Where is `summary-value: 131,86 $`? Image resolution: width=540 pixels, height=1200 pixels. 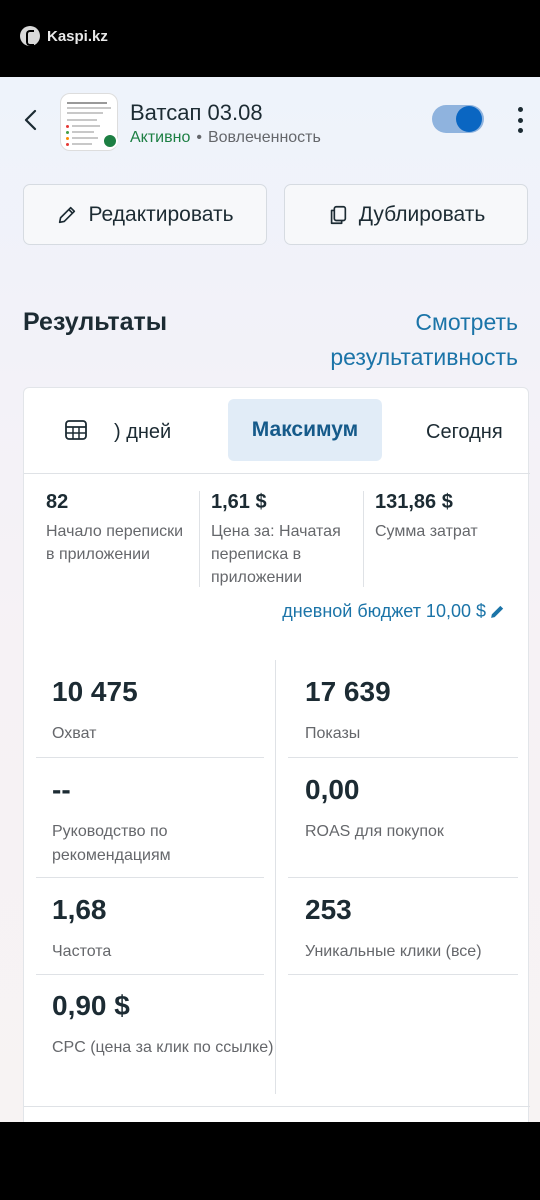
summary-value: 131,86 $ is located at coordinates (414, 502).